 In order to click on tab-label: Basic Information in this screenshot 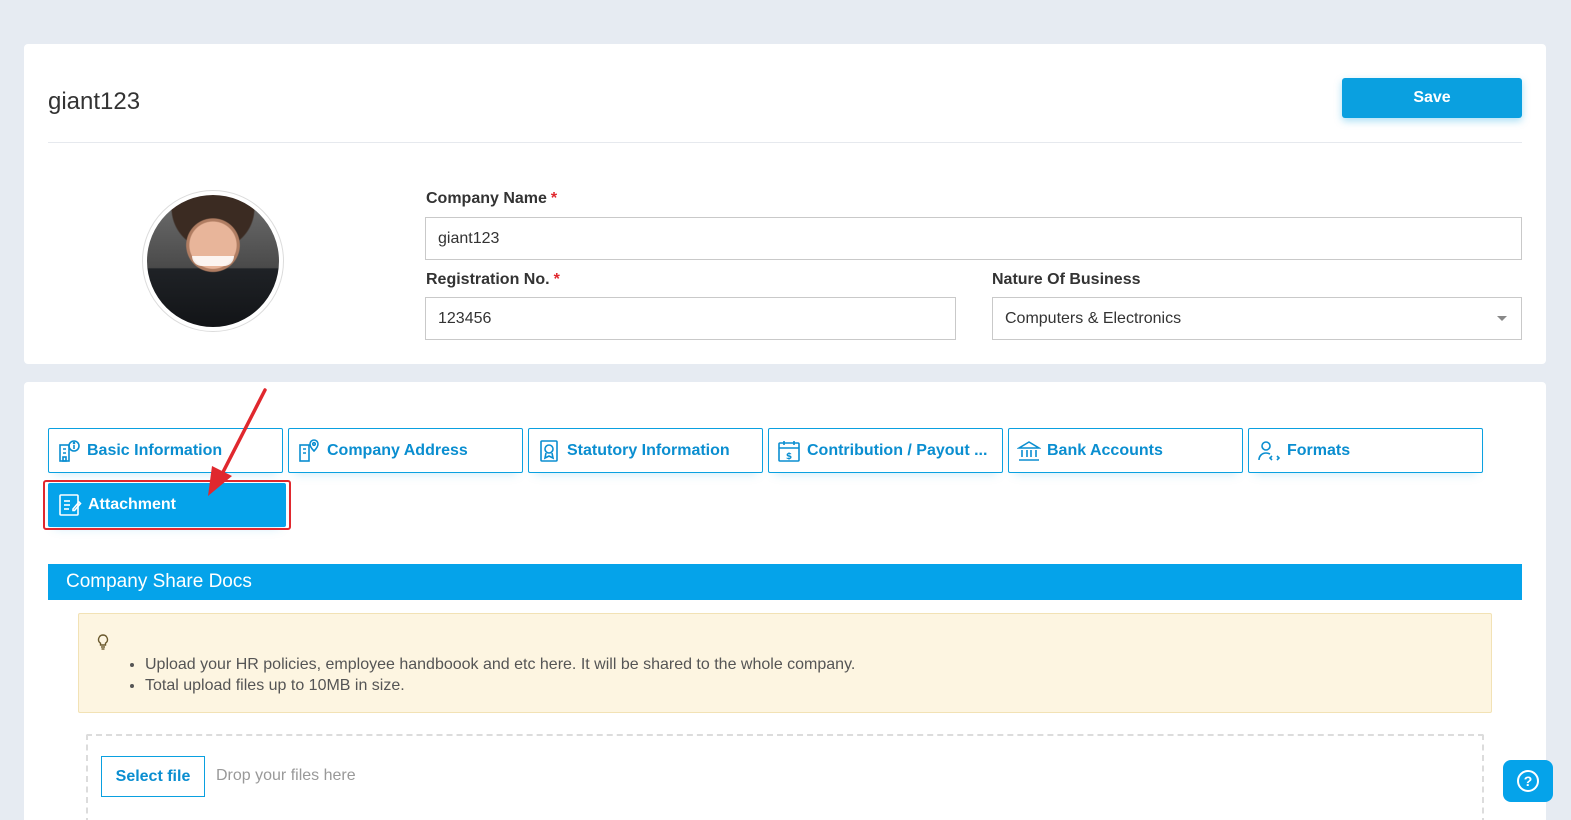, I will do `click(155, 450)`.